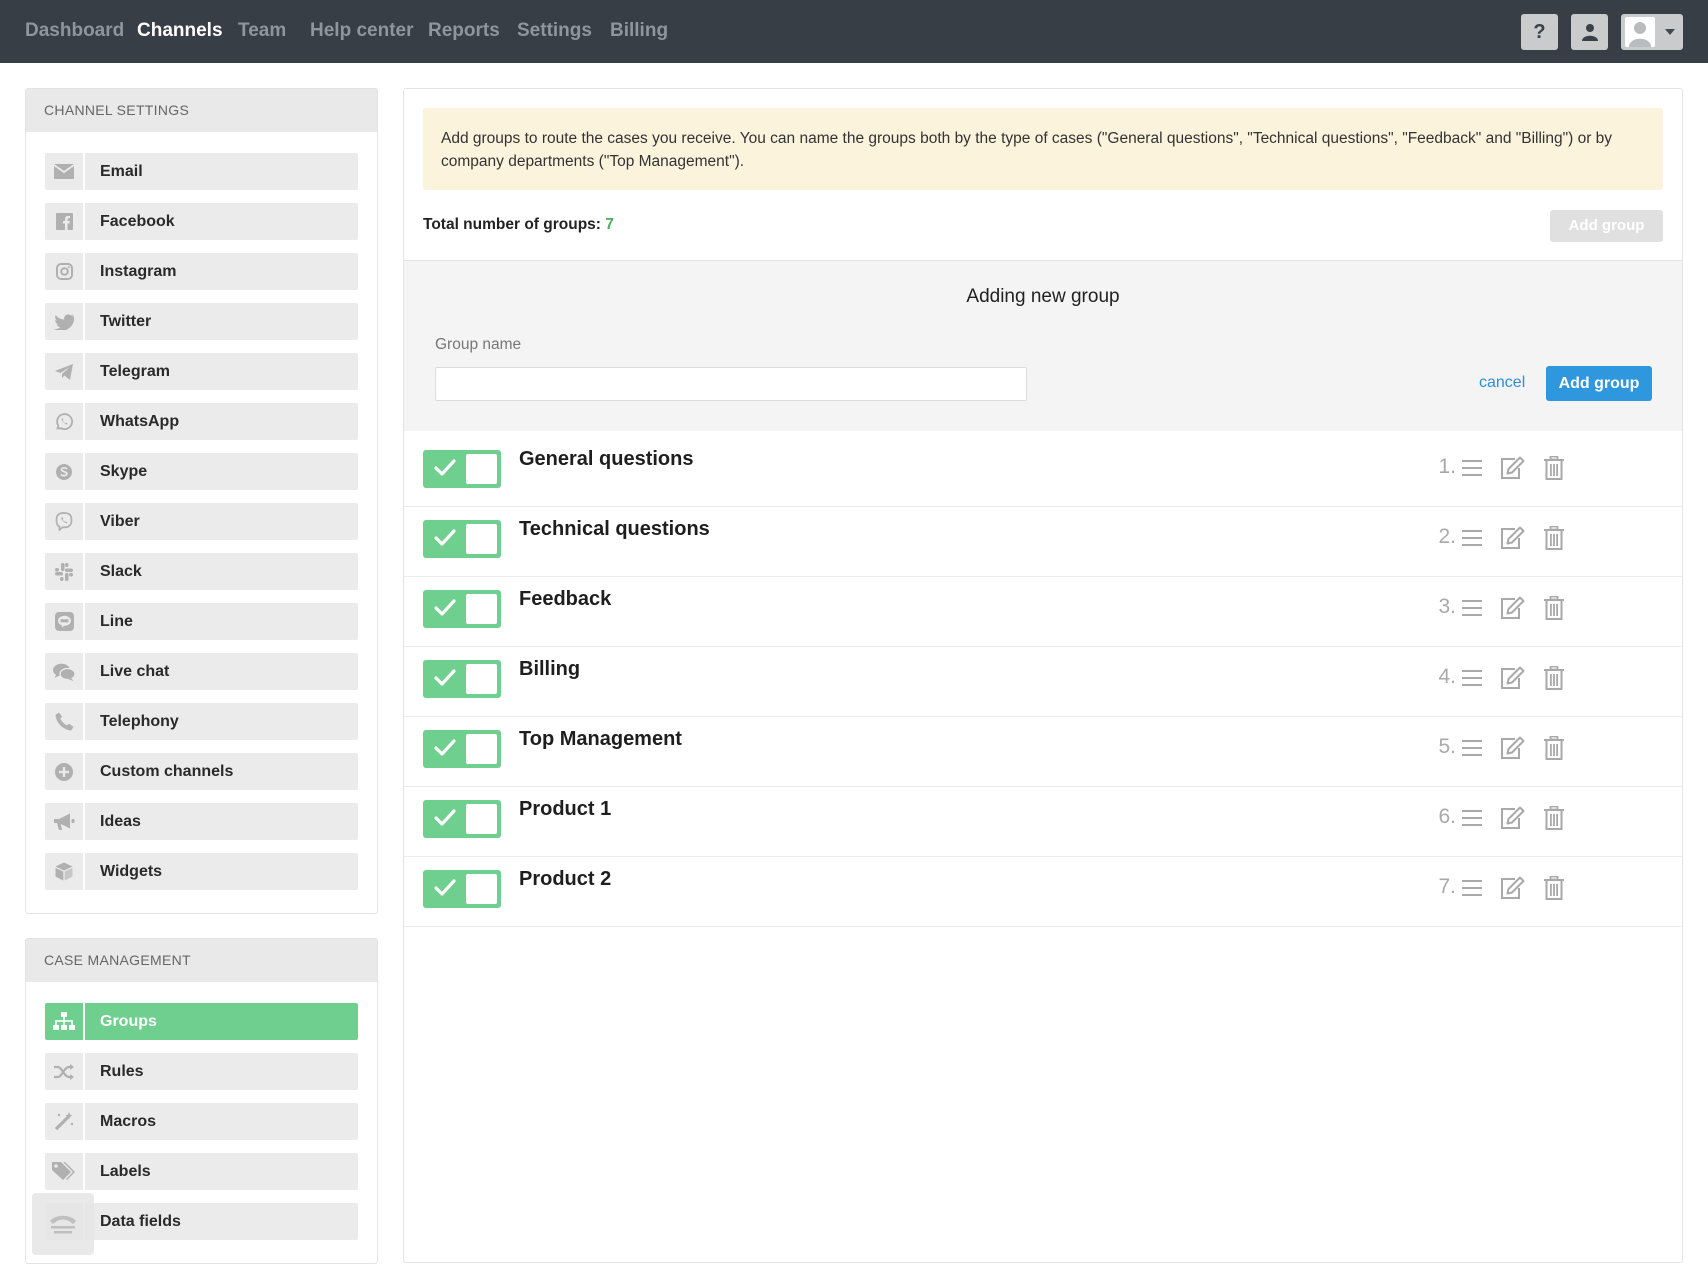 The width and height of the screenshot is (1708, 1287). What do you see at coordinates (135, 371) in the screenshot?
I see `sidebar-item-label: Telegram` at bounding box center [135, 371].